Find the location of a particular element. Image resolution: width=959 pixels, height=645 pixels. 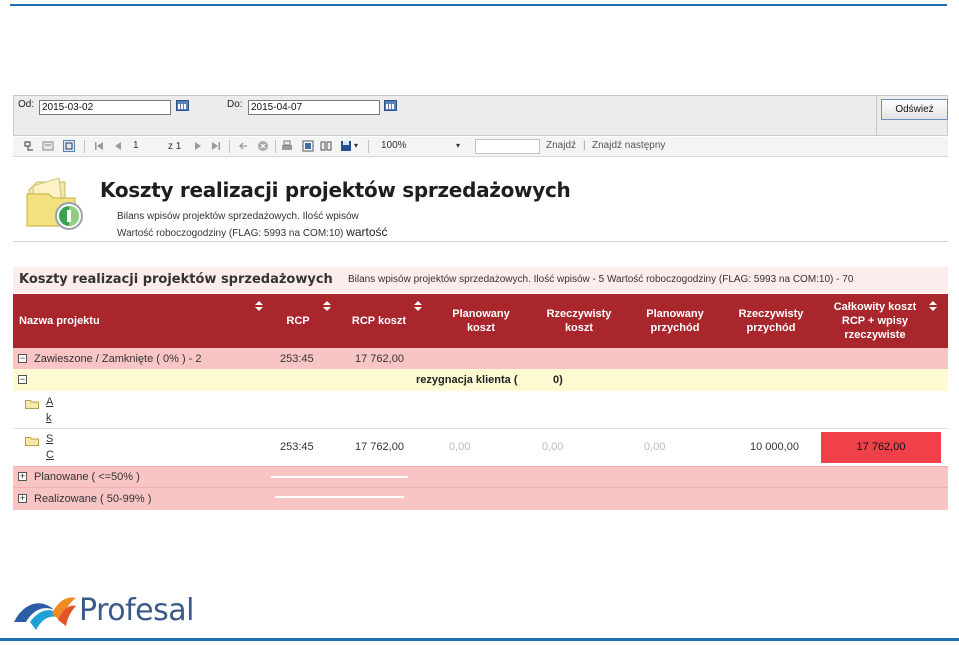

subgroup-count: 0) is located at coordinates (558, 380).